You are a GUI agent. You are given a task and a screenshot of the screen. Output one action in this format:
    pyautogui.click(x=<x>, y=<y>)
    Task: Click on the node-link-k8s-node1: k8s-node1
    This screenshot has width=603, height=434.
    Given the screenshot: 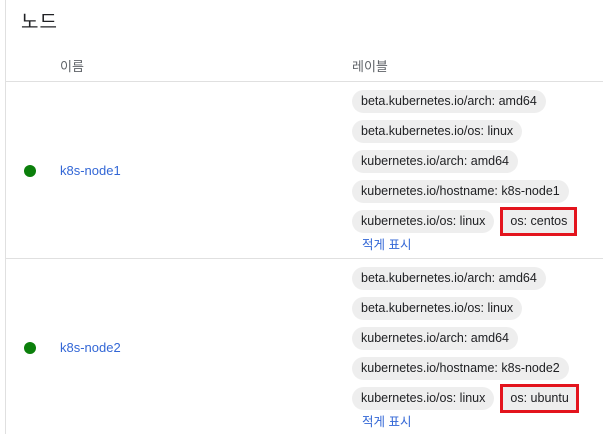 What is the action you would take?
    pyautogui.click(x=90, y=170)
    